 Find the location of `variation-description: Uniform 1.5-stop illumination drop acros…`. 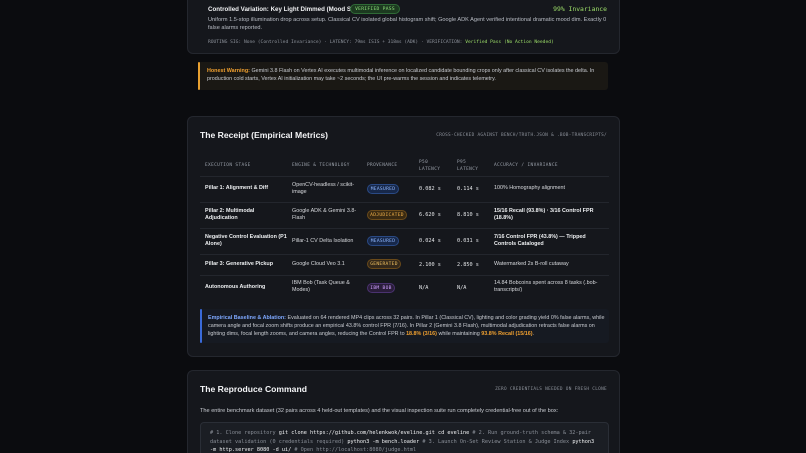

variation-description: Uniform 1.5-stop illumination drop acros… is located at coordinates (407, 24).